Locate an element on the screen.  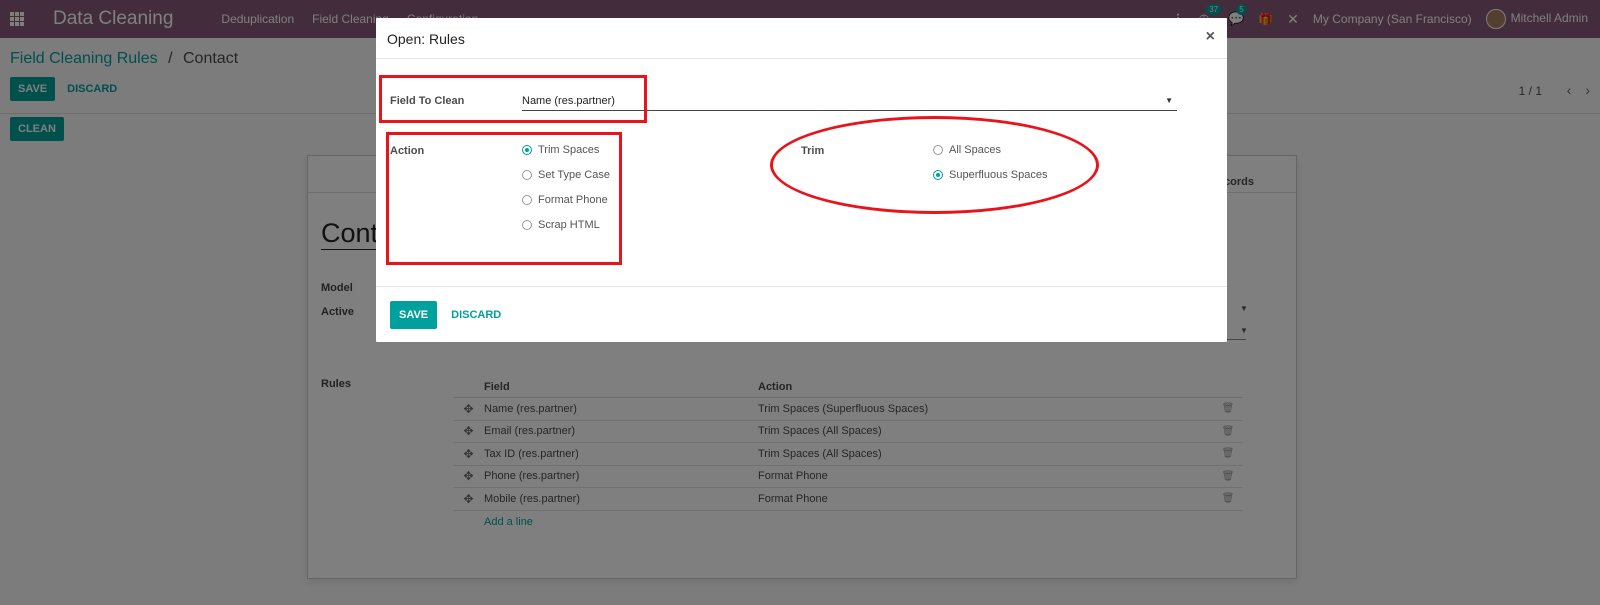
dialog-footer: SAVE DISCARD is located at coordinates (801, 314).